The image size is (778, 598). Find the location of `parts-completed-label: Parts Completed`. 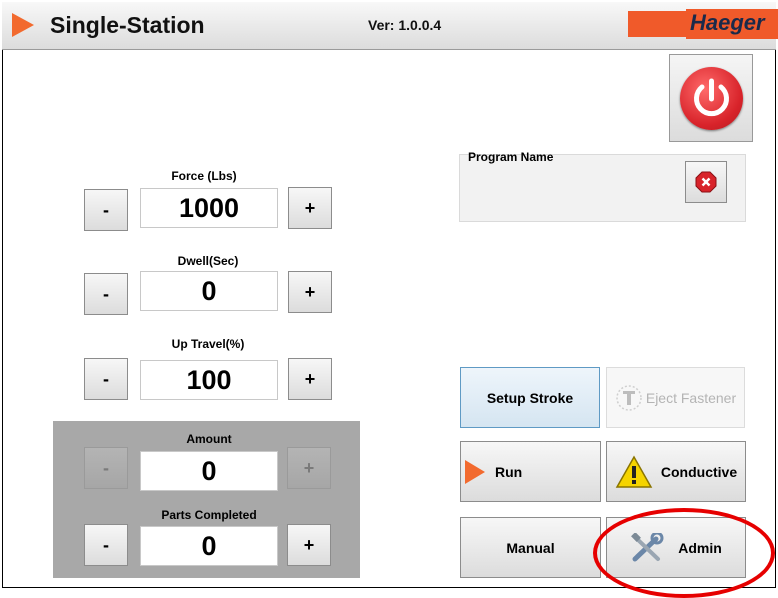

parts-completed-label: Parts Completed is located at coordinates (209, 515).